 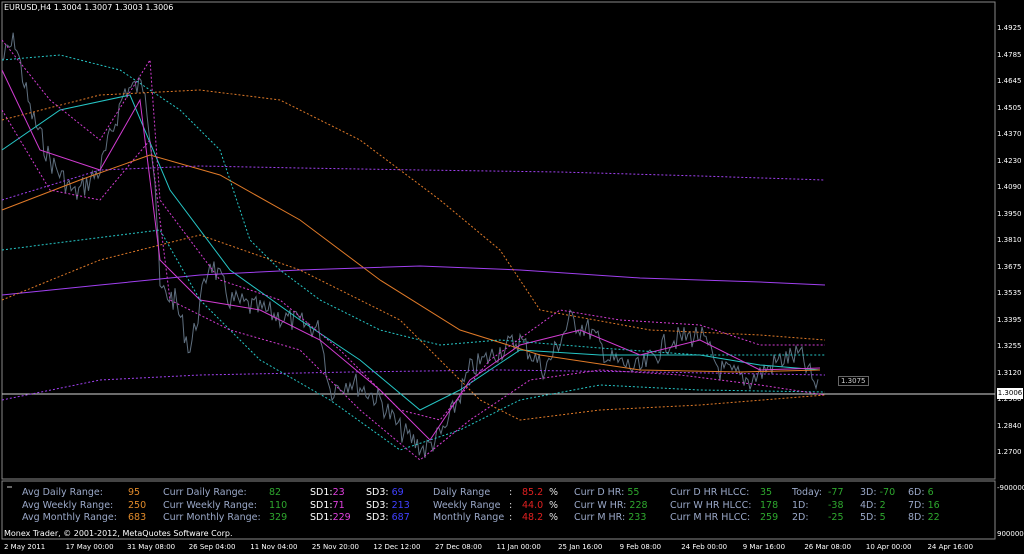 I want to click on avg-weekly-row: Avg Weekly Range: 250, so click(x=84, y=505).